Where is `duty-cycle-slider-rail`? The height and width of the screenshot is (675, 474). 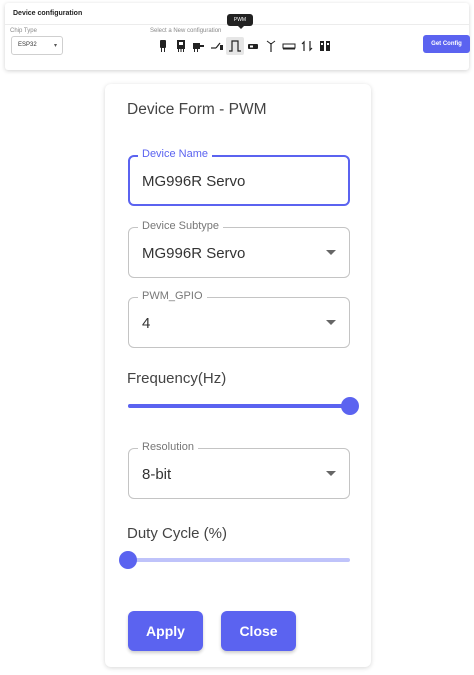
duty-cycle-slider-rail is located at coordinates (239, 560).